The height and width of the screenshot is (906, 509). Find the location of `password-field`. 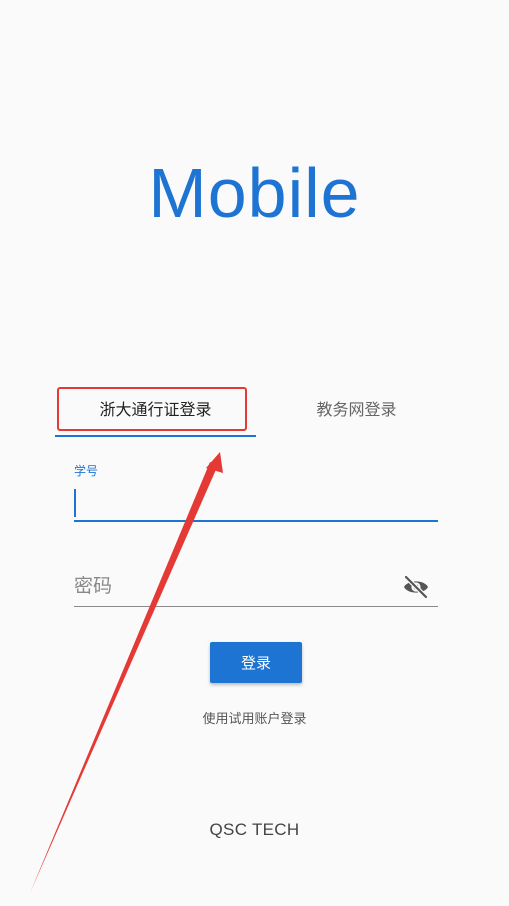

password-field is located at coordinates (256, 586).